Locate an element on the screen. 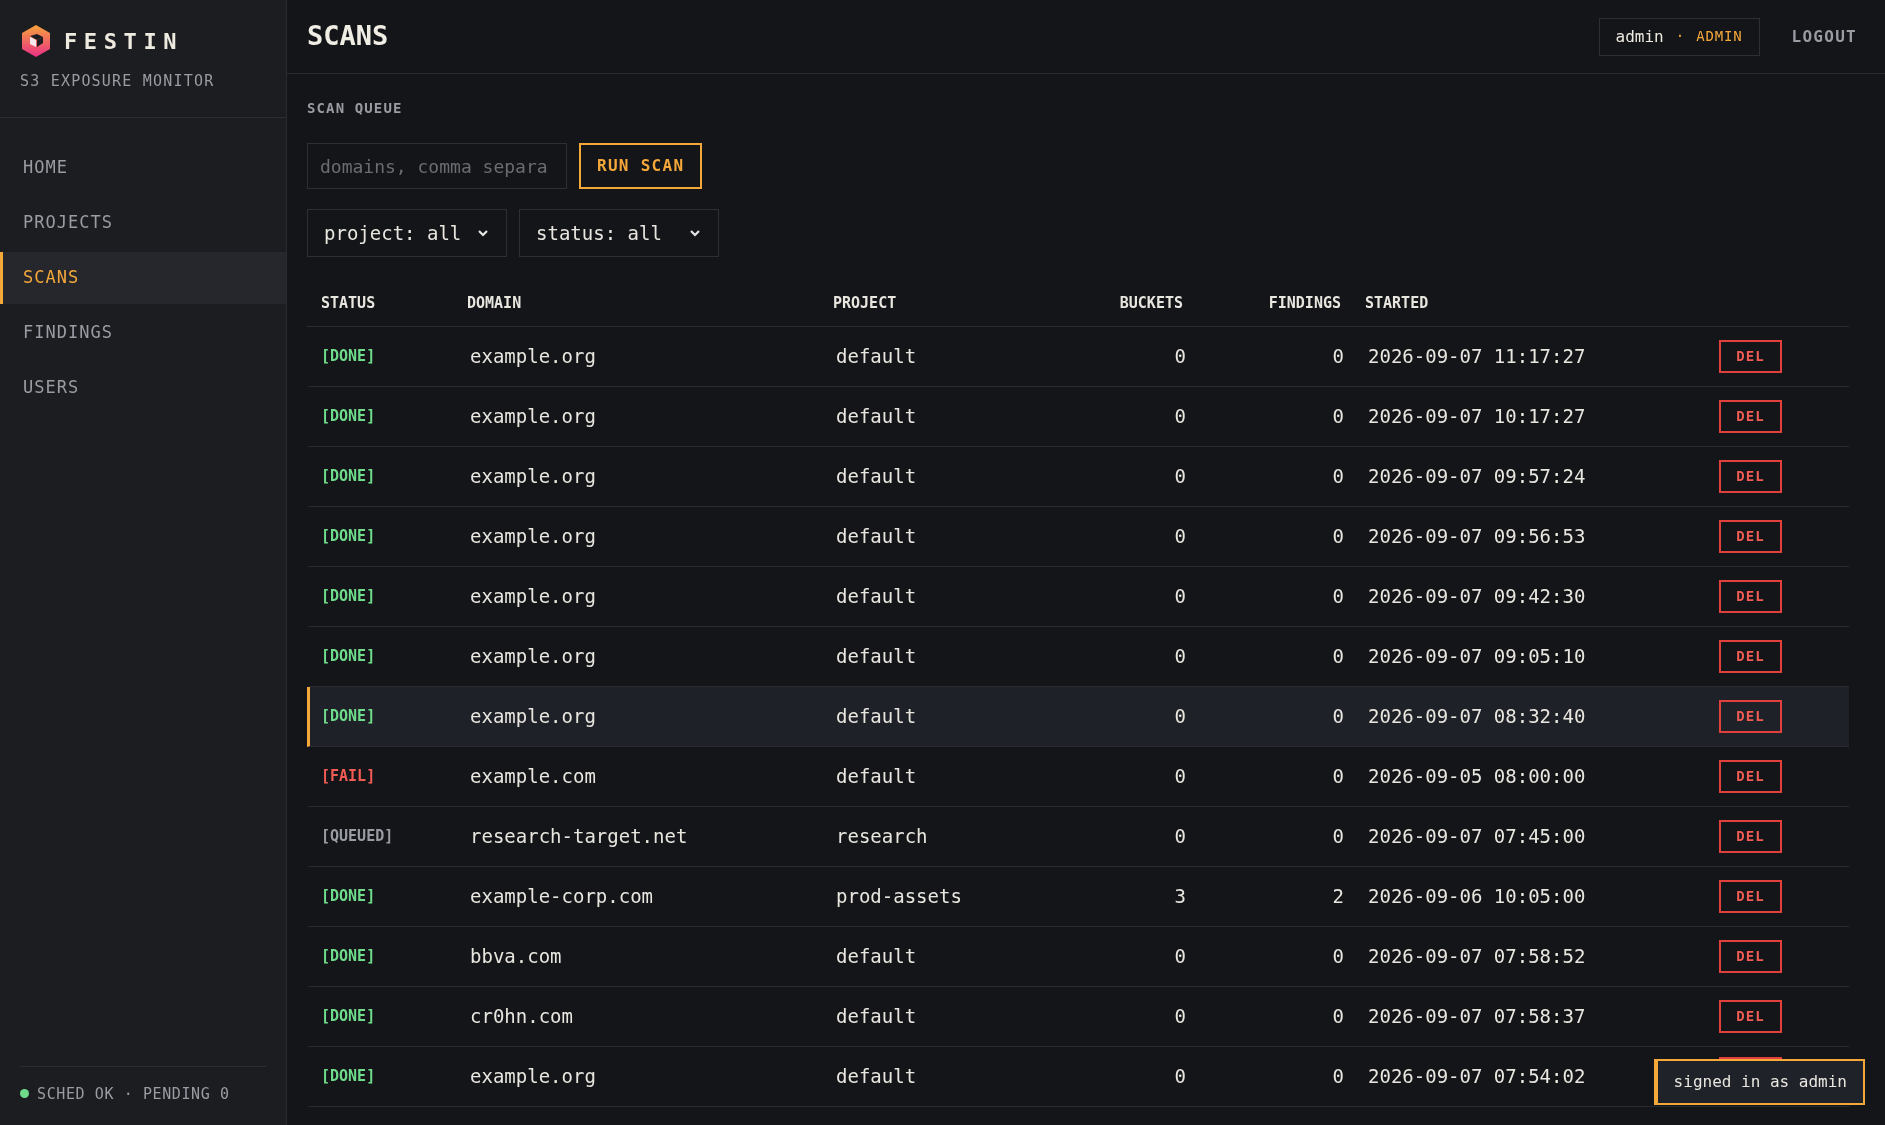 This screenshot has width=1885, height=1125. table-cell: 2026-09-07 08:32:40 is located at coordinates (1477, 716).